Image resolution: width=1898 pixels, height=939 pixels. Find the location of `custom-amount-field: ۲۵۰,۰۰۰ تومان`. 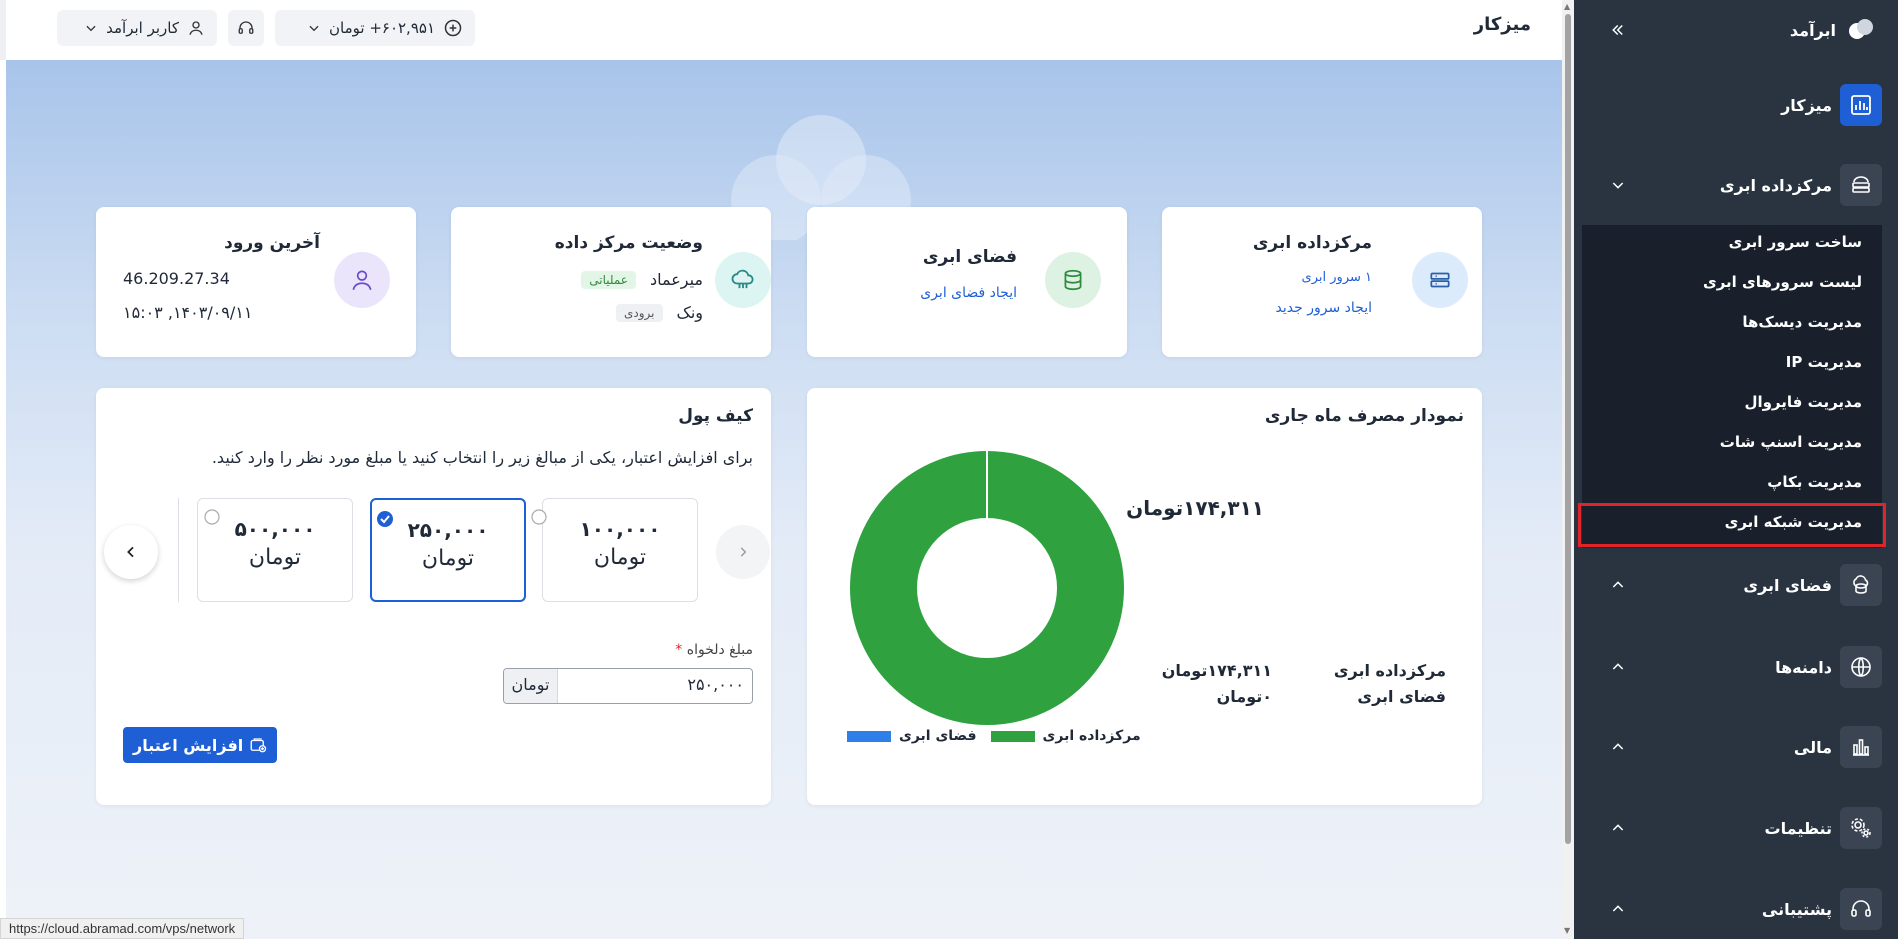

custom-amount-field: ۲۵۰,۰۰۰ تومان is located at coordinates (628, 686).